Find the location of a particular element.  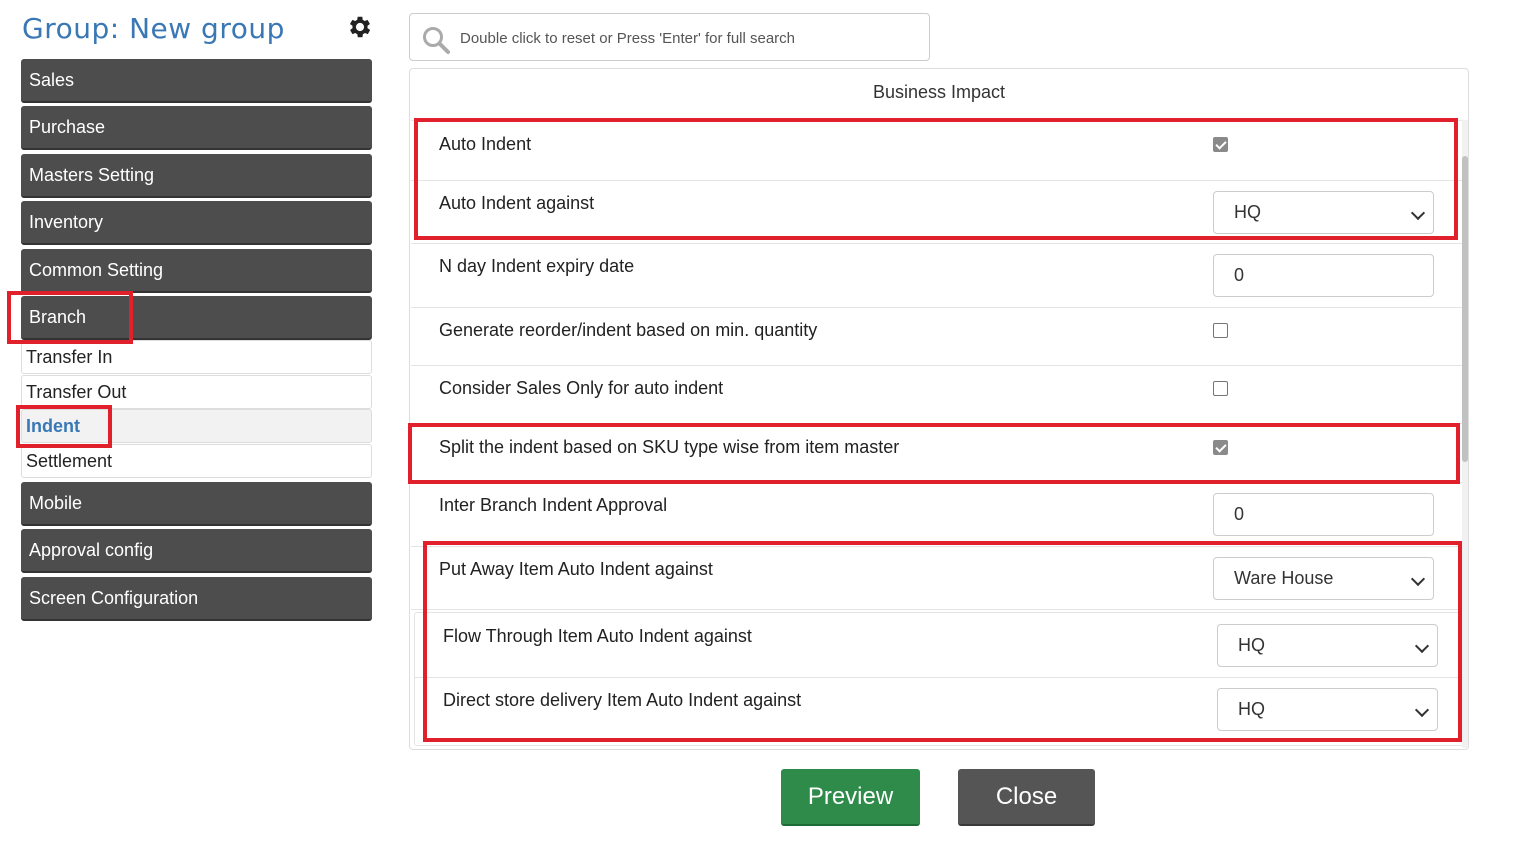

checkbox-consider-sales-only is located at coordinates (1220, 388).